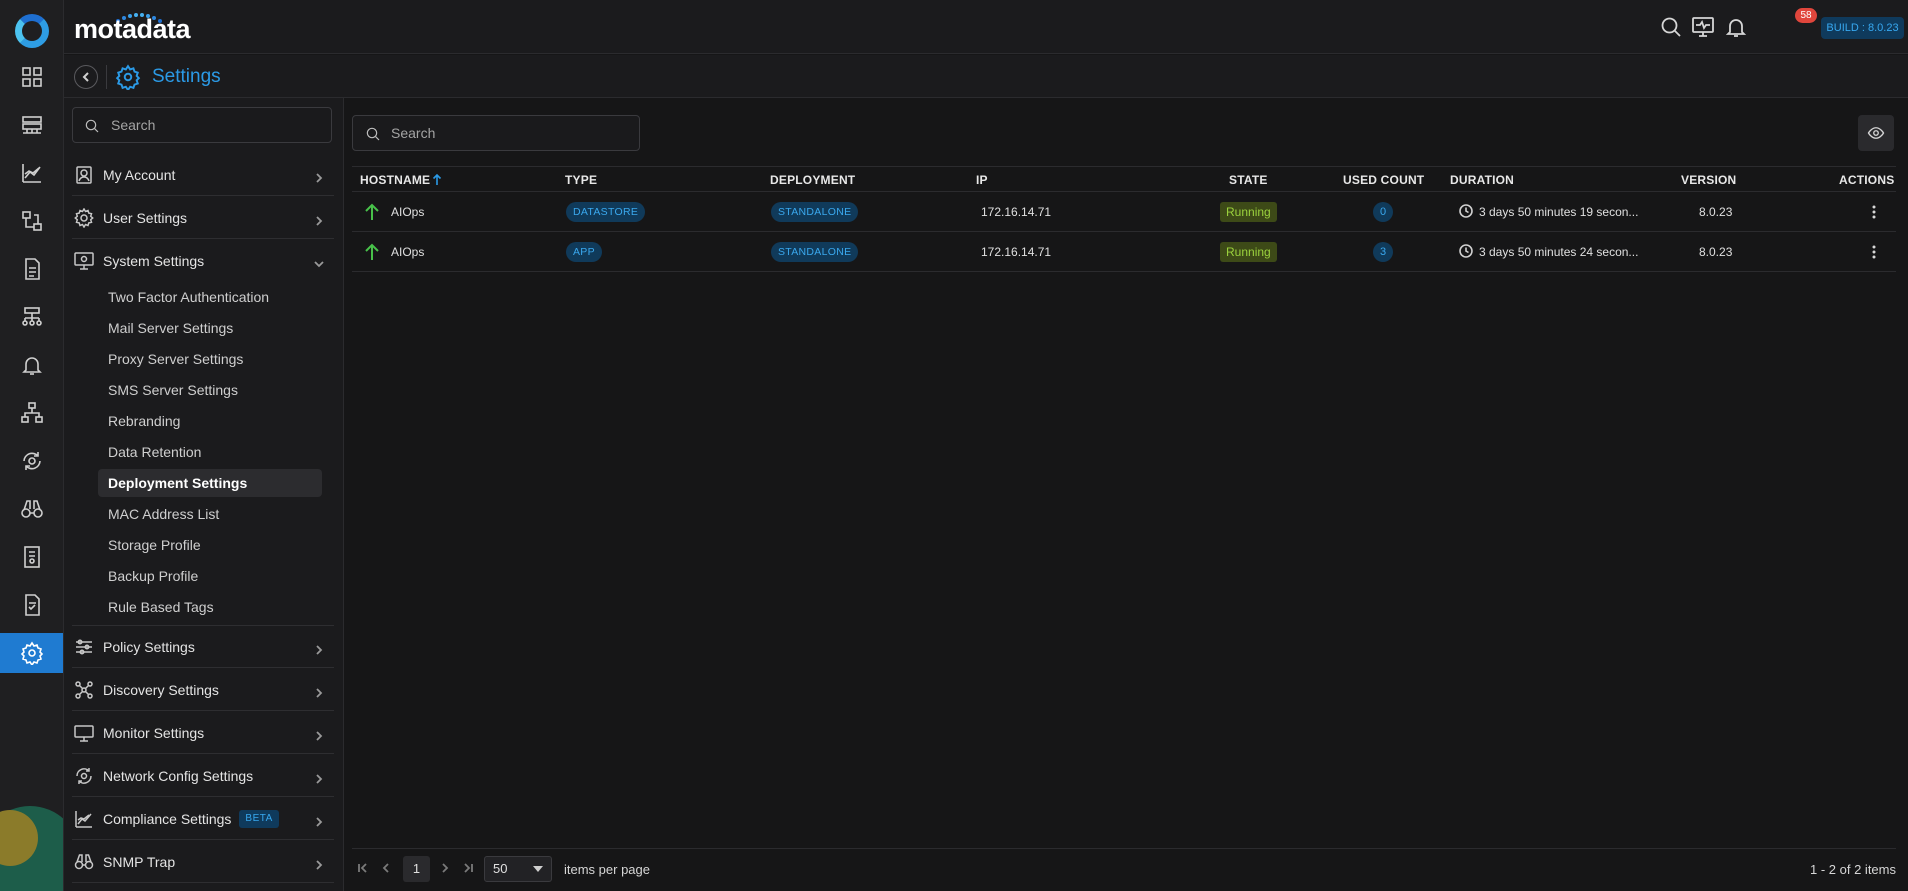 The image size is (1908, 891). Describe the element at coordinates (167, 818) in the screenshot. I see `sidebar-group-label: Compliance Settings` at that location.